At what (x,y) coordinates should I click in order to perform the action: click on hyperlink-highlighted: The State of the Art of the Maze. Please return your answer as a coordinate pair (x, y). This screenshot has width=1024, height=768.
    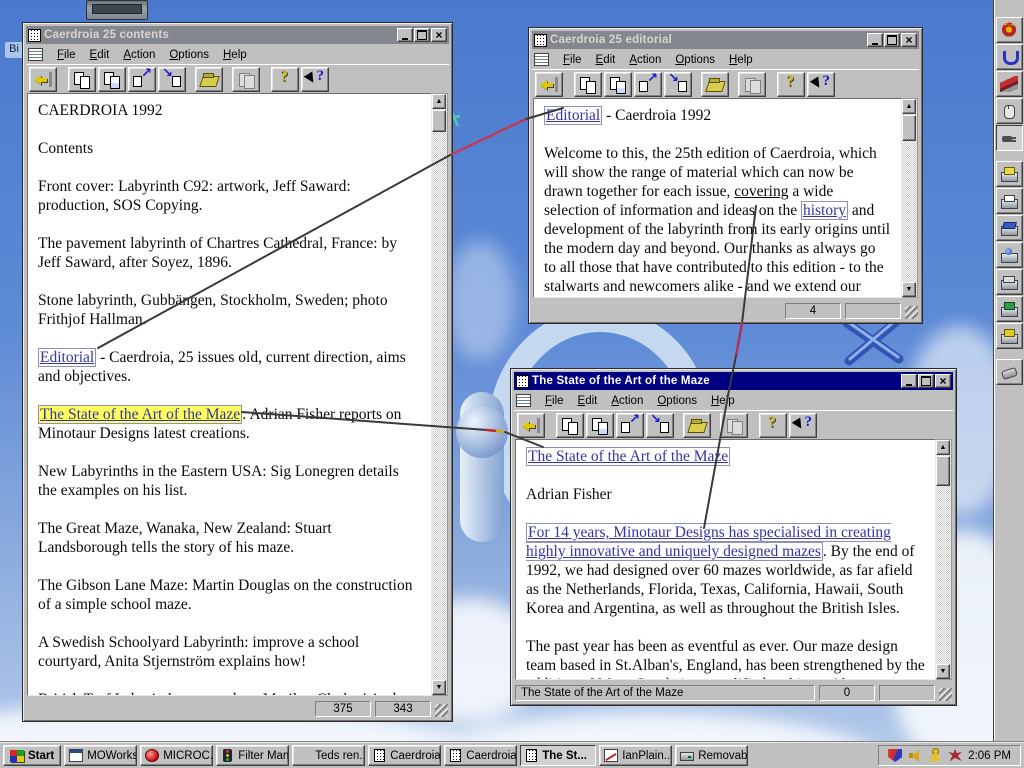
    Looking at the image, I should click on (140, 414).